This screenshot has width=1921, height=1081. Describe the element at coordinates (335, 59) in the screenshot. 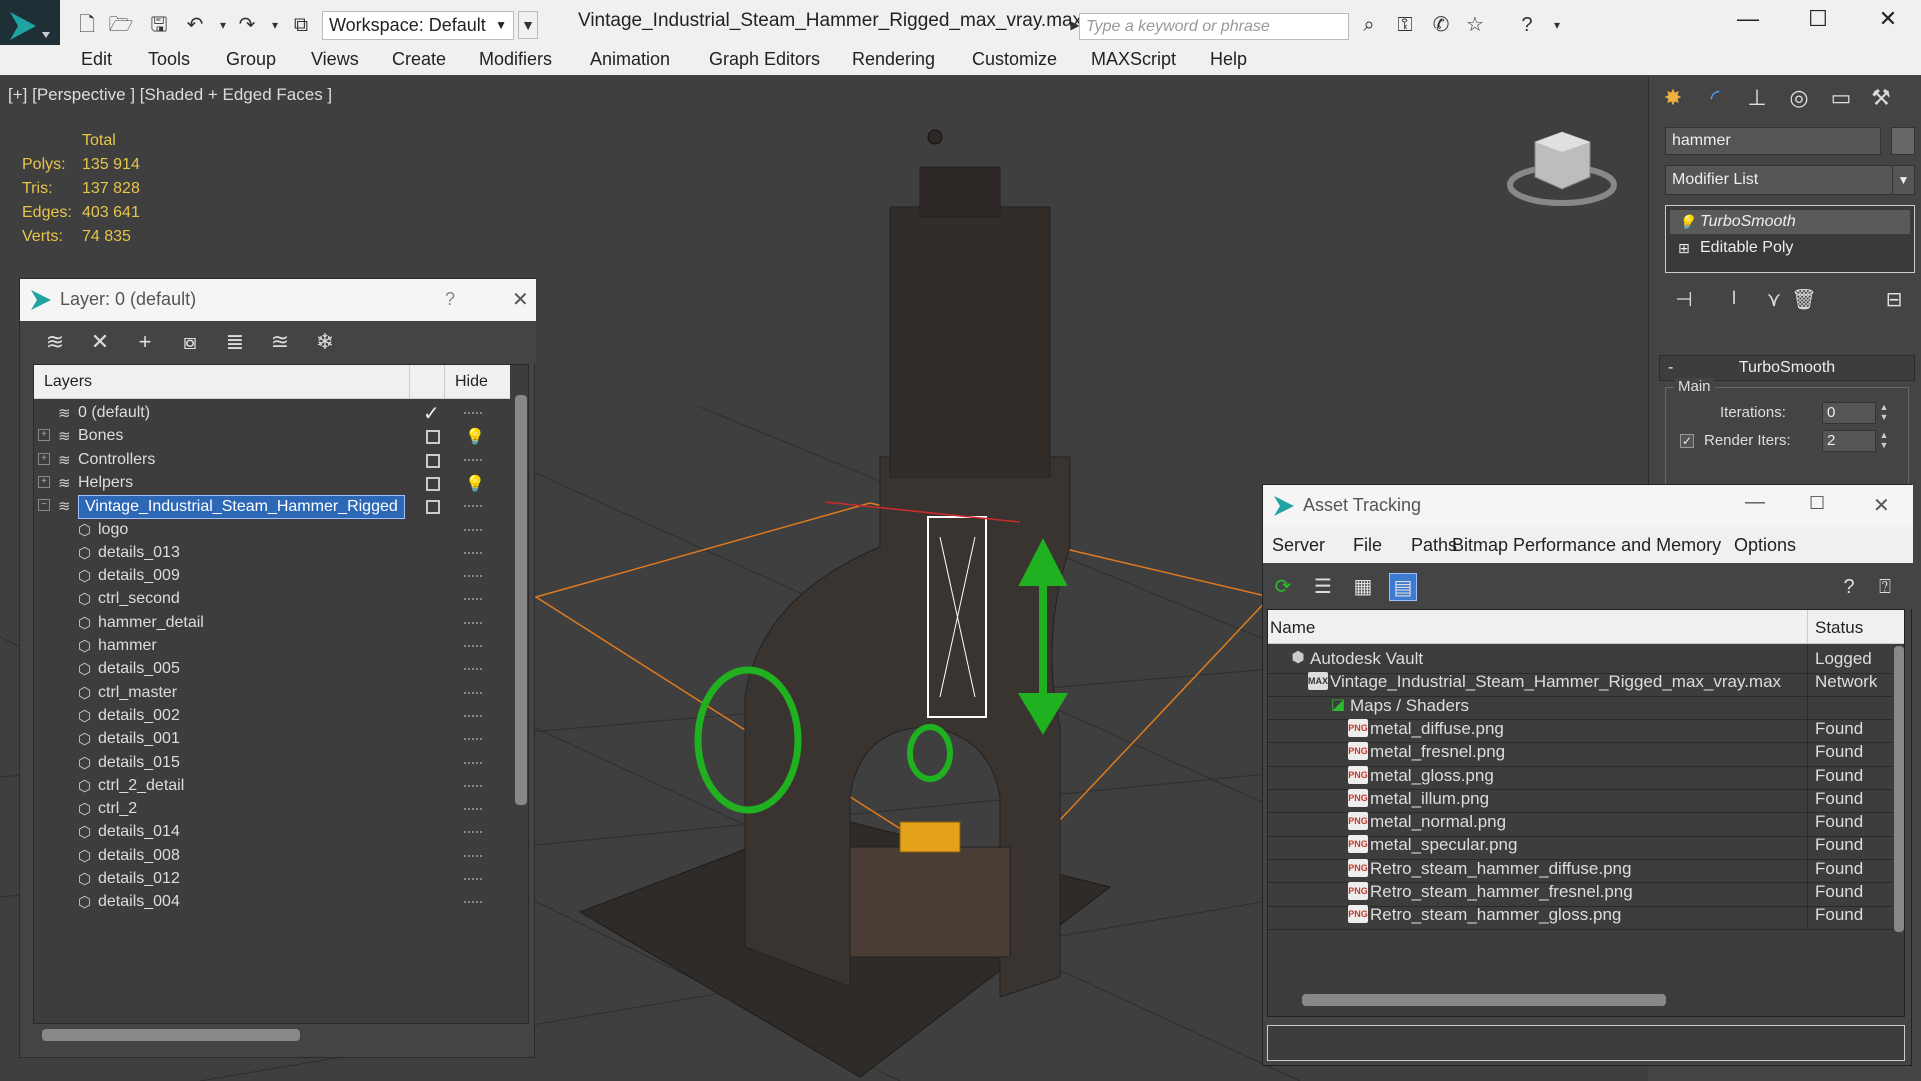

I see `menu-views: Views` at that location.